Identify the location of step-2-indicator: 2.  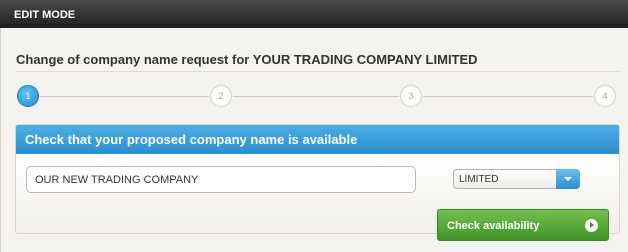
(221, 96).